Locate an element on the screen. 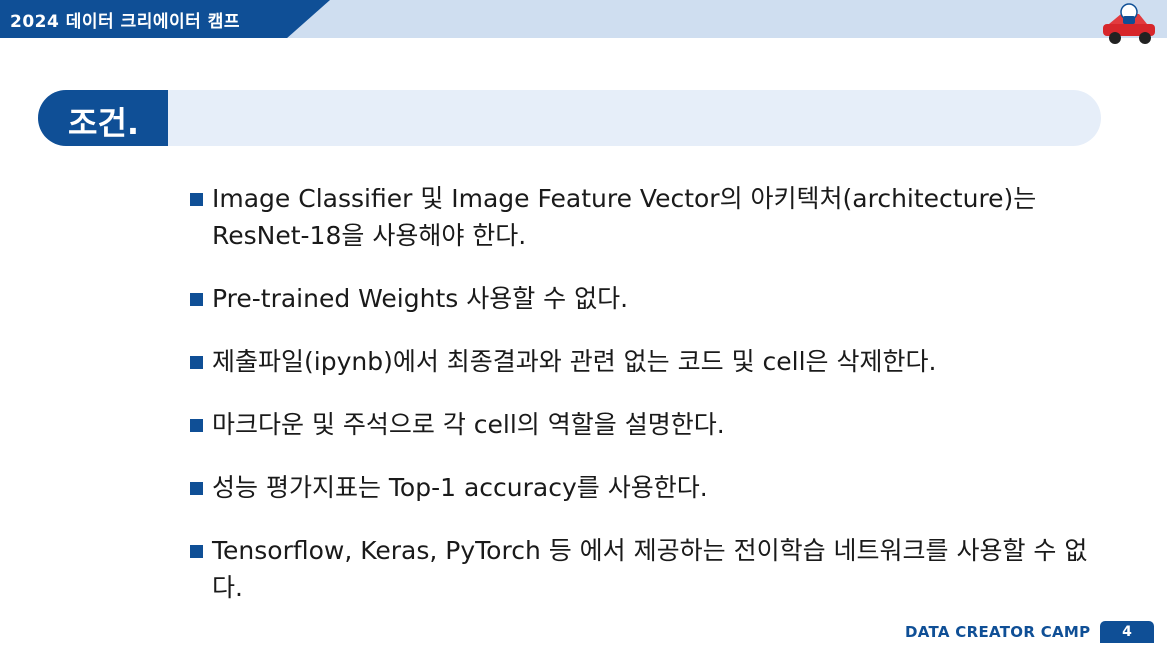 The height and width of the screenshot is (662, 1167). race-car-mascot-icon is located at coordinates (1129, 23).